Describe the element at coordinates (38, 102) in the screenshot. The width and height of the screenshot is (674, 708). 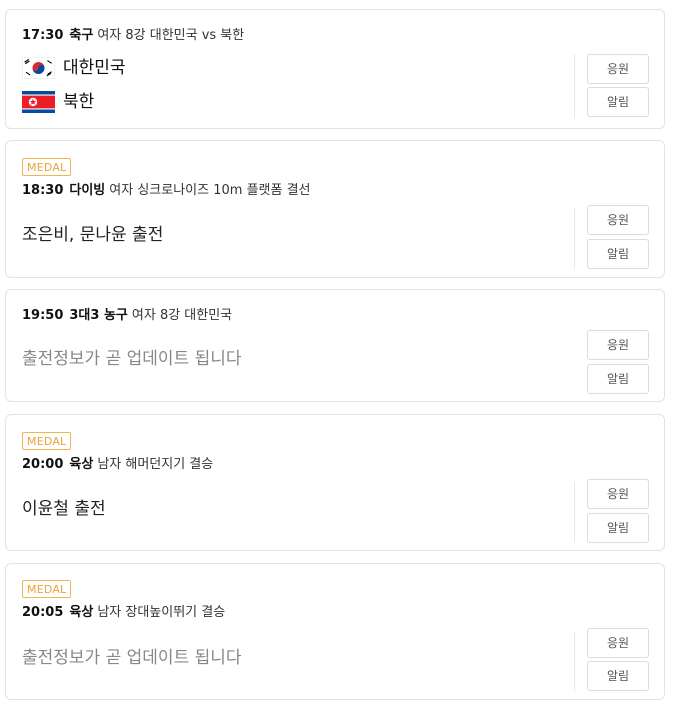
I see `north-korea-flag-icon` at that location.